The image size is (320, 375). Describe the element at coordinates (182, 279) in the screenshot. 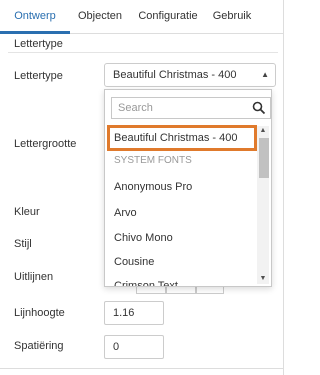

I see `font-option-crimson-text: Crimson Text` at that location.